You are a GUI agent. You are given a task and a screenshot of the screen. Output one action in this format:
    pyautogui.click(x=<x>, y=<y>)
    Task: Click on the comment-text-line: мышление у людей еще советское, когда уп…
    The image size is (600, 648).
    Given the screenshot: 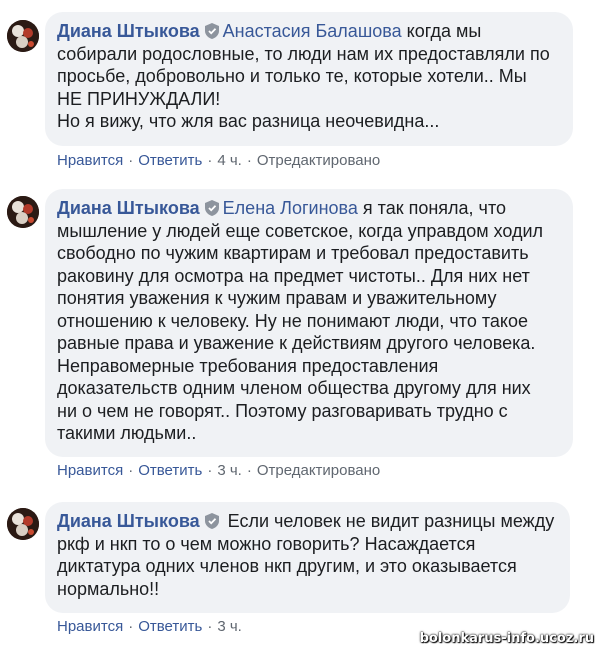 What is the action you would take?
    pyautogui.click(x=300, y=230)
    